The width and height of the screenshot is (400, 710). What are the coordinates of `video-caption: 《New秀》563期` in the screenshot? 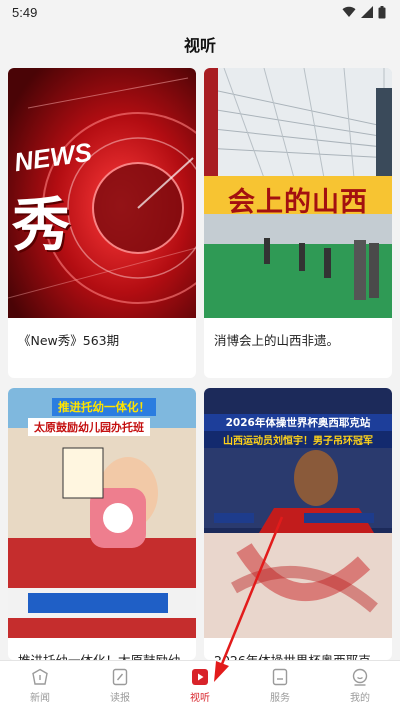 It's located at (69, 340).